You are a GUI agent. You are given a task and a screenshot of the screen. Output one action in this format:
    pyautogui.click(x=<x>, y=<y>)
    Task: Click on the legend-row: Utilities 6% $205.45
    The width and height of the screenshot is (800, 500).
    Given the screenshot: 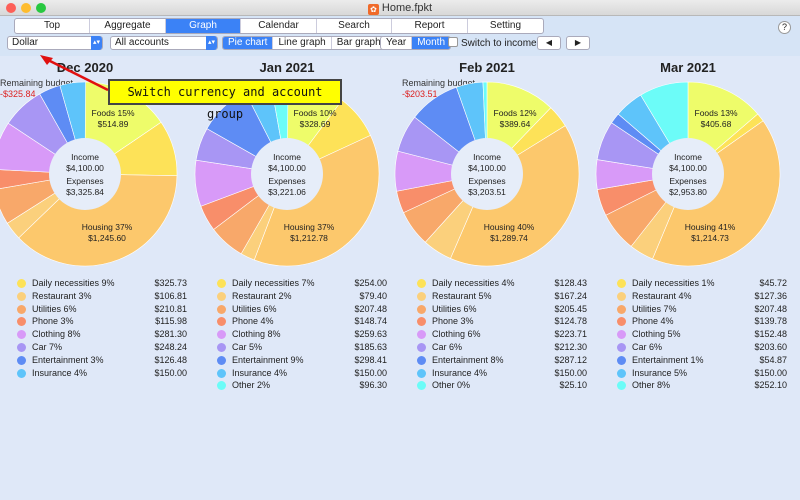 What is the action you would take?
    pyautogui.click(x=502, y=309)
    